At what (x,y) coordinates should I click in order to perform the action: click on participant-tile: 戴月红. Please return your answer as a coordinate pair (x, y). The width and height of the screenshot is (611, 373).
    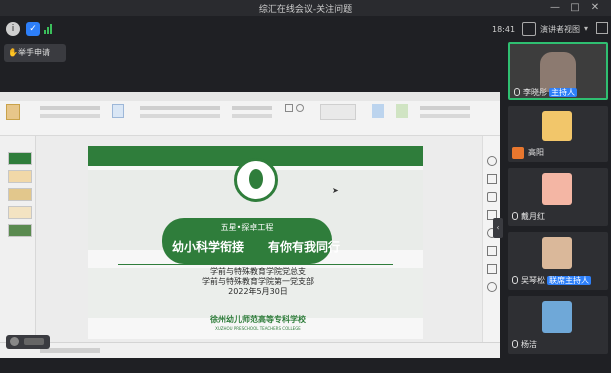
    Looking at the image, I should click on (558, 197).